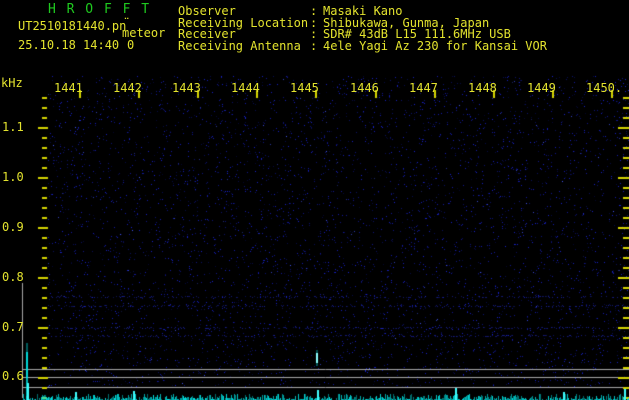 Image resolution: width=629 pixels, height=400 pixels. Describe the element at coordinates (13, 177) in the screenshot. I see `freq-axis-label: 1.0` at that location.